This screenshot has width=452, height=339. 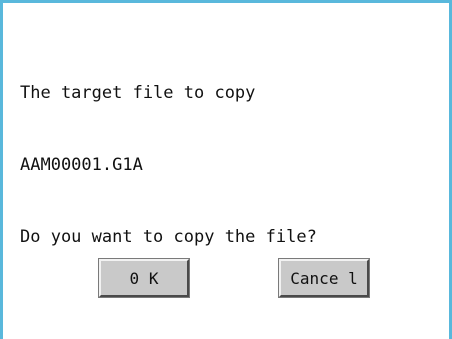 I want to click on message-line-filename: AAM00001.G1A, so click(x=81, y=165).